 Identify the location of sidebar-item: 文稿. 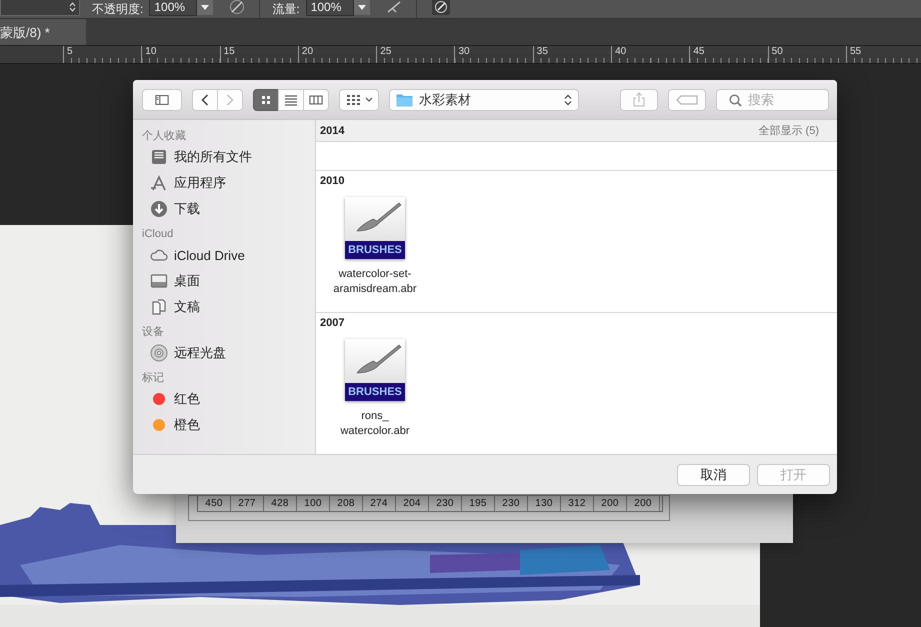
(187, 307).